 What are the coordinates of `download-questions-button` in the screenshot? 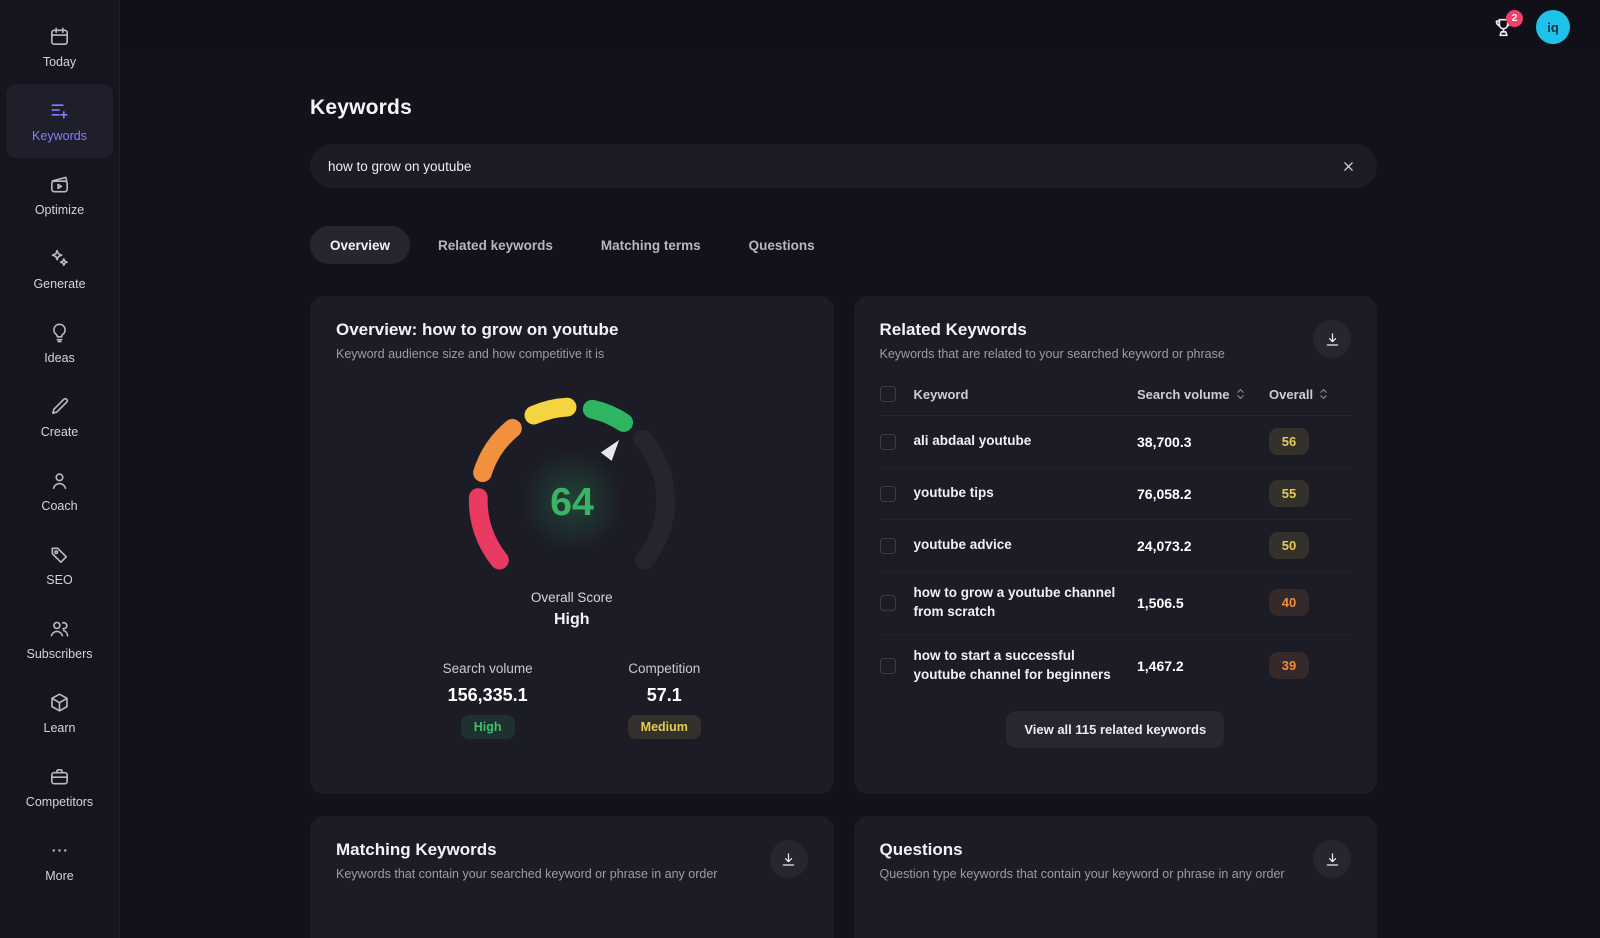 It's located at (1332, 859).